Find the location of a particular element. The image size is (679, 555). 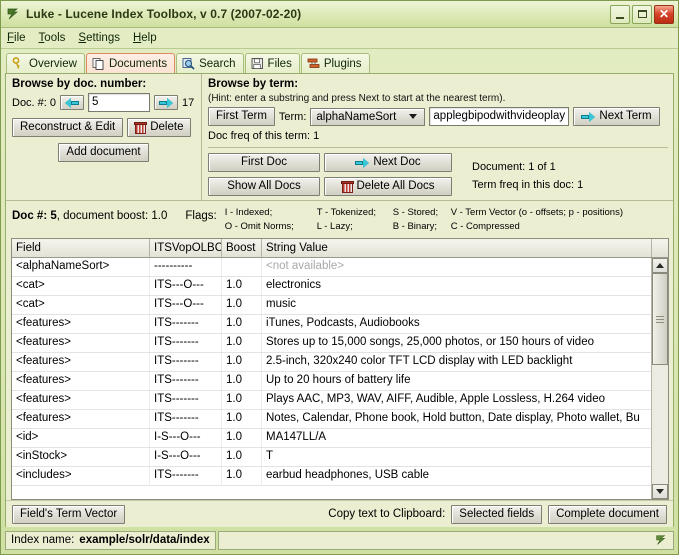

previous-doc-button is located at coordinates (72, 102).